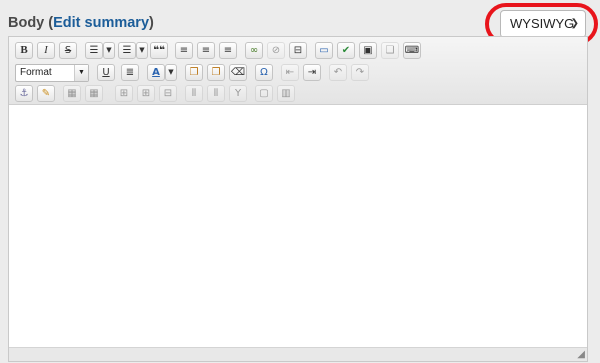  I want to click on insert-row-before-button: ⊞, so click(124, 93).